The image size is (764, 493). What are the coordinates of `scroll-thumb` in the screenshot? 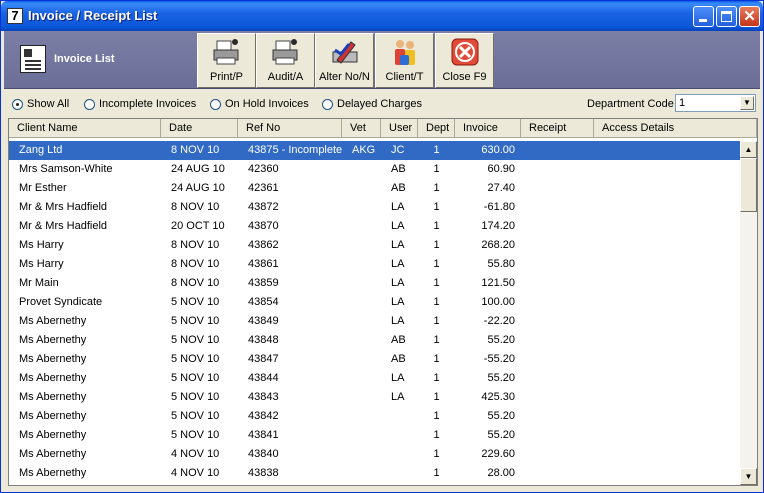 It's located at (748, 185).